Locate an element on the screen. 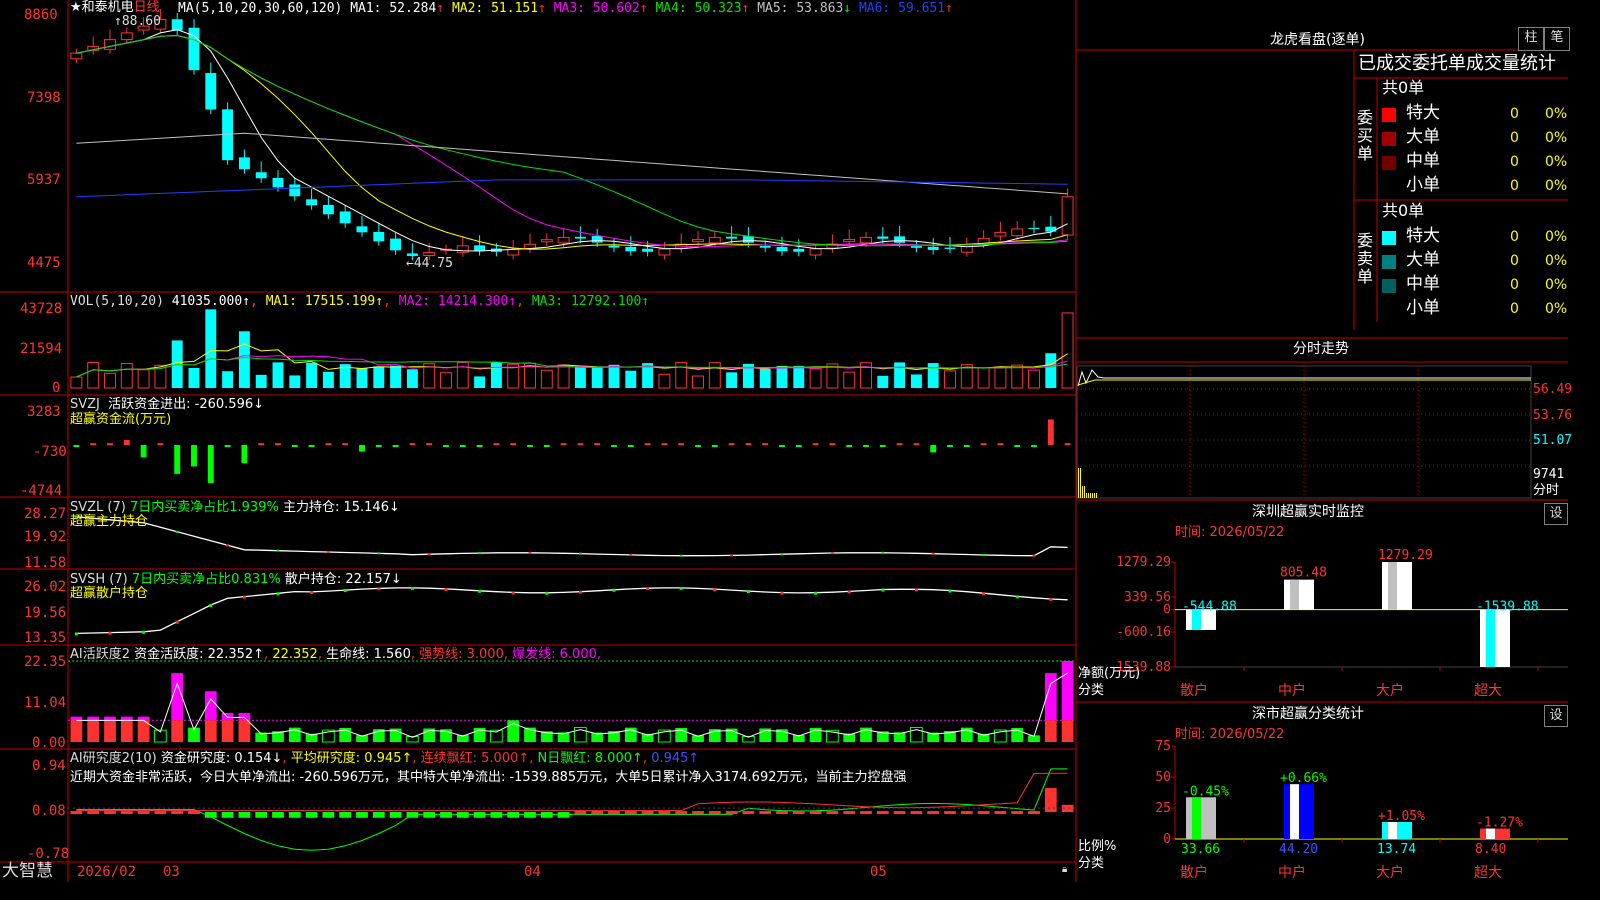 The height and width of the screenshot is (900, 1600). intraday-volume-bar is located at coordinates (1084, 492).